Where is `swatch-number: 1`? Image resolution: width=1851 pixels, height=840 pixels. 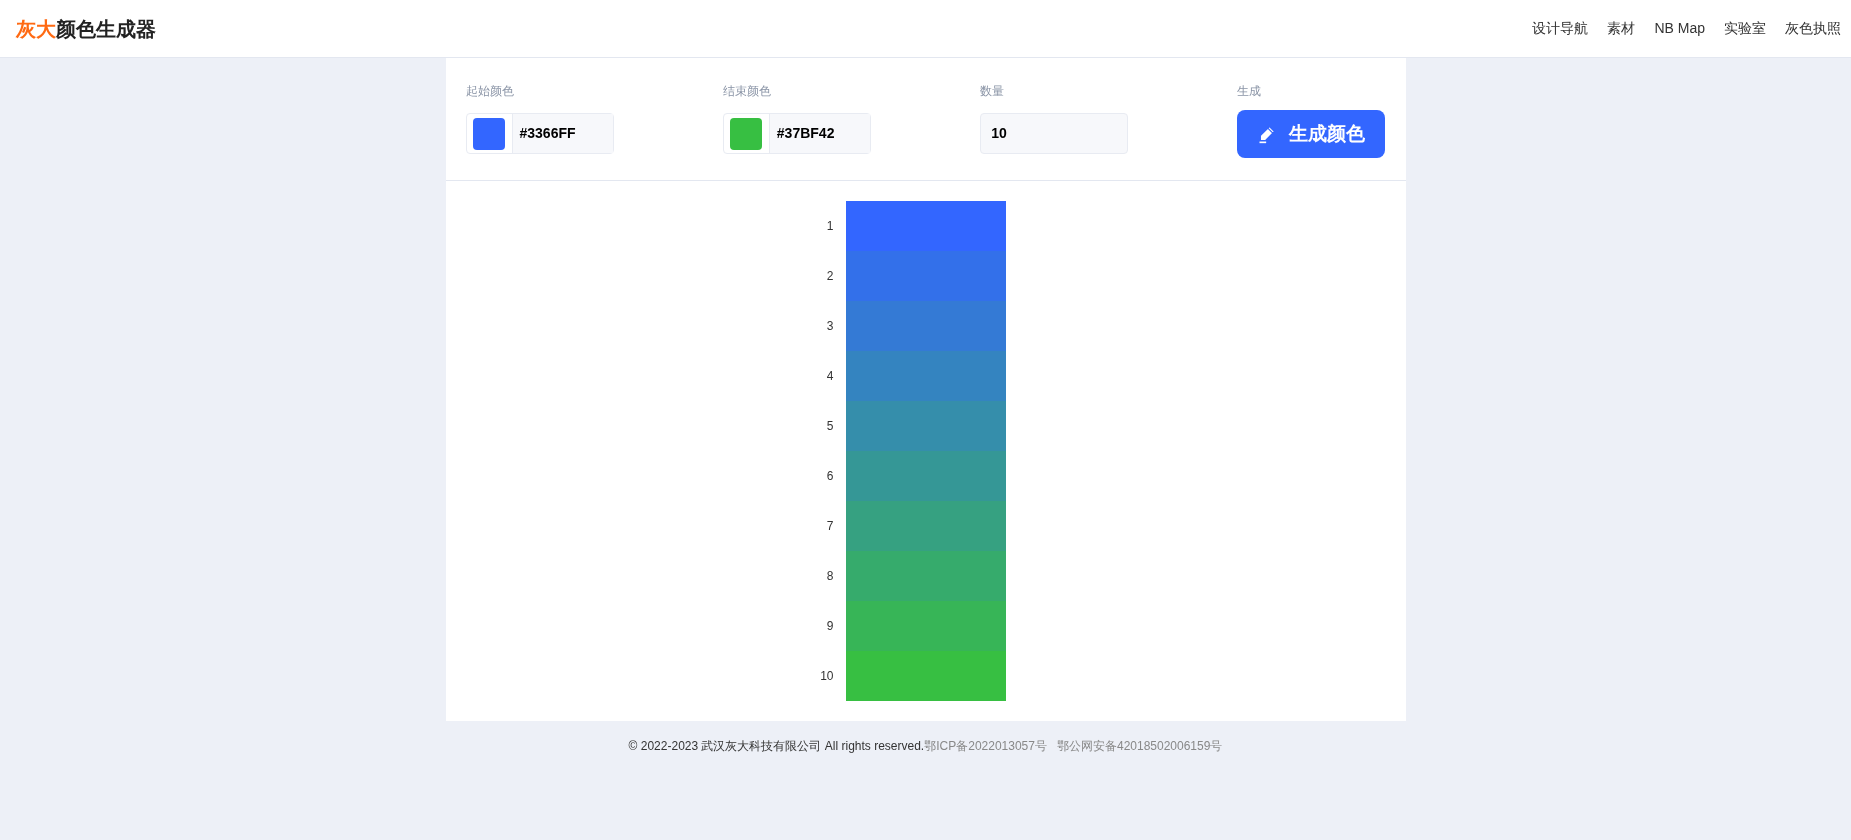 swatch-number: 1 is located at coordinates (830, 226).